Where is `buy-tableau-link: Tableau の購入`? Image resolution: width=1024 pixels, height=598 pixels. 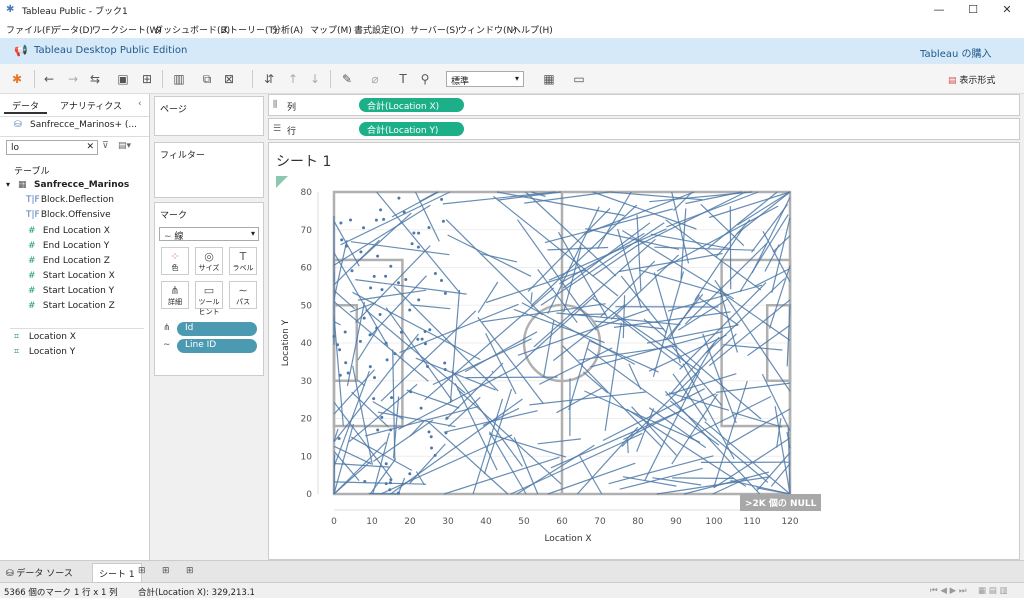
buy-tableau-link: Tableau の購入 is located at coordinates (956, 52).